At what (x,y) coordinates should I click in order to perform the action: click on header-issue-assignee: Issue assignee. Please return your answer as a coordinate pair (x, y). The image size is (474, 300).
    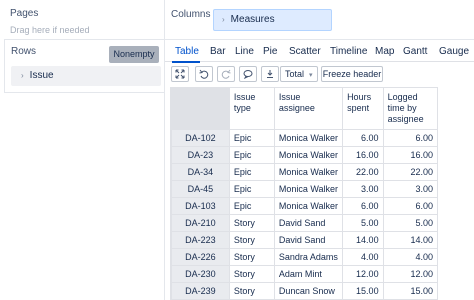
    Looking at the image, I should click on (308, 108).